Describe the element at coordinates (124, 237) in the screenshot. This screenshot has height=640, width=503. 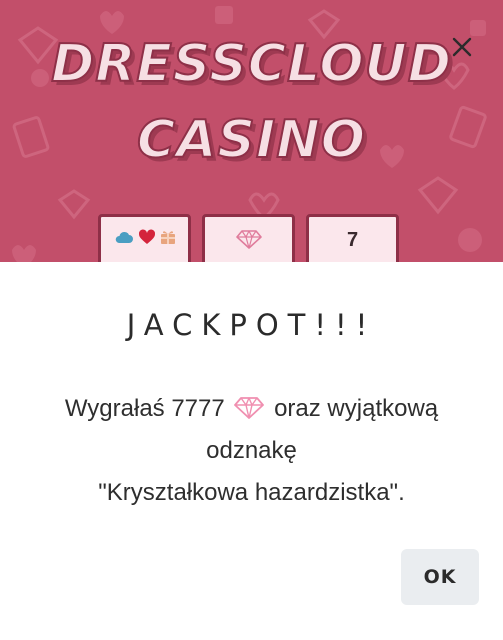
I see `cloud-icon` at that location.